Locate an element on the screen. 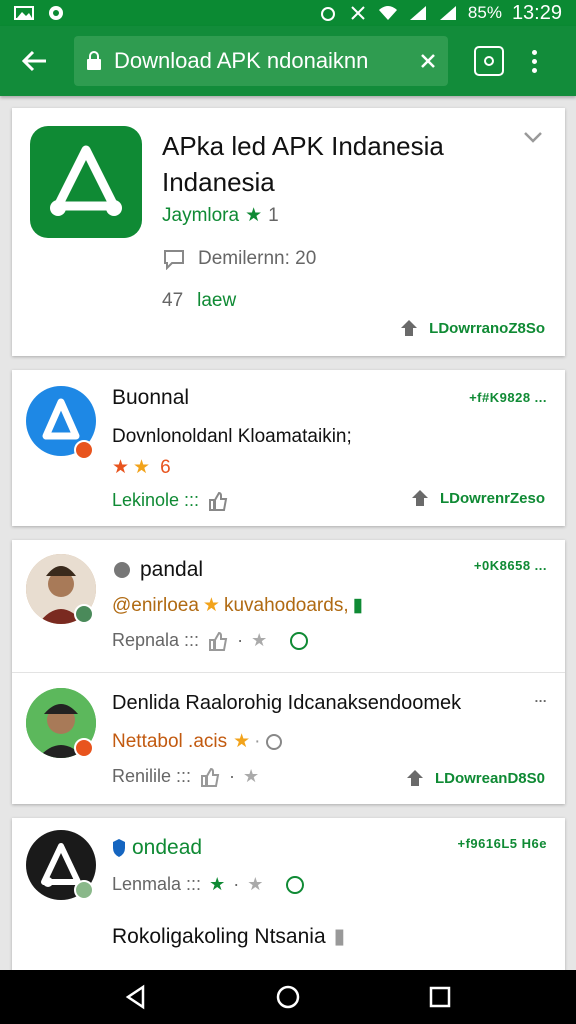 The width and height of the screenshot is (576, 1024). review-text-row: Nettabol .acis ★ · is located at coordinates (197, 741).